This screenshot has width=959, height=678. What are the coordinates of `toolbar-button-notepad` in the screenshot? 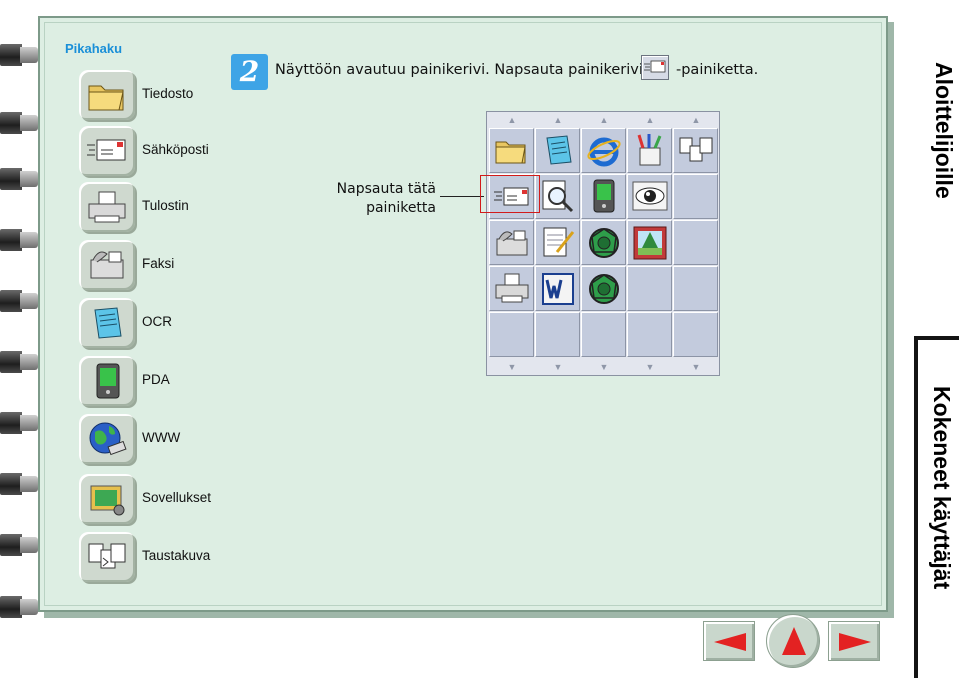 It's located at (557, 150).